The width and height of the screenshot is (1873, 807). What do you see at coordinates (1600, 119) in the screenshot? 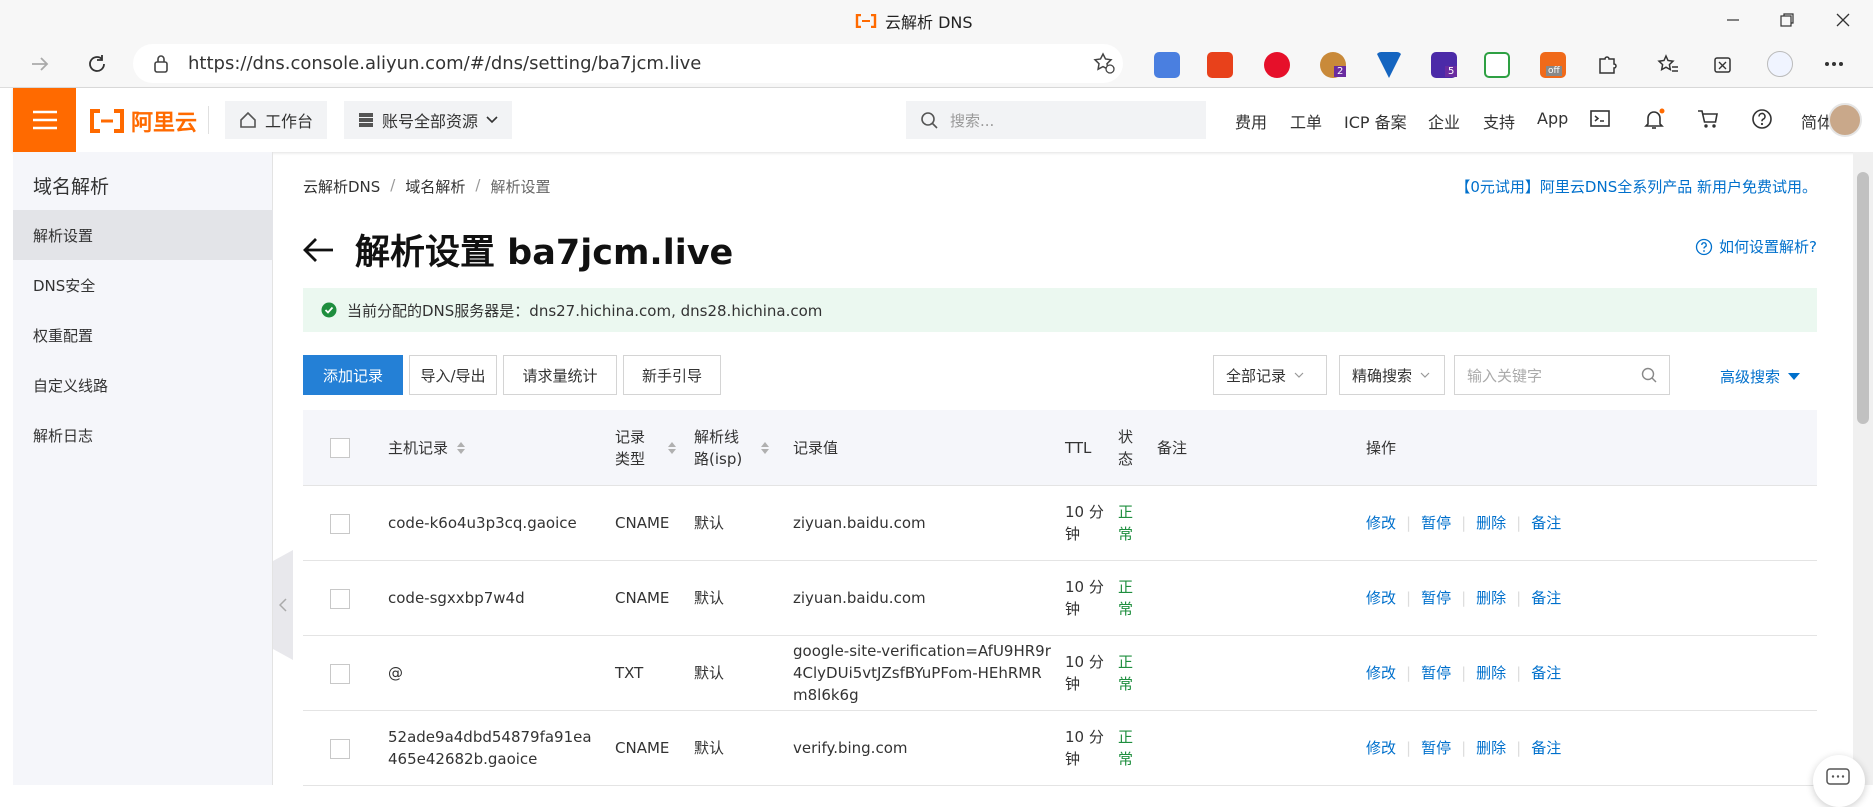
I see `terminal-button` at bounding box center [1600, 119].